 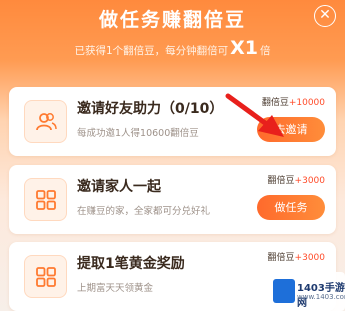 What do you see at coordinates (307, 291) in the screenshot?
I see `watermark-logo: 1403手游网 www.1403.com` at bounding box center [307, 291].